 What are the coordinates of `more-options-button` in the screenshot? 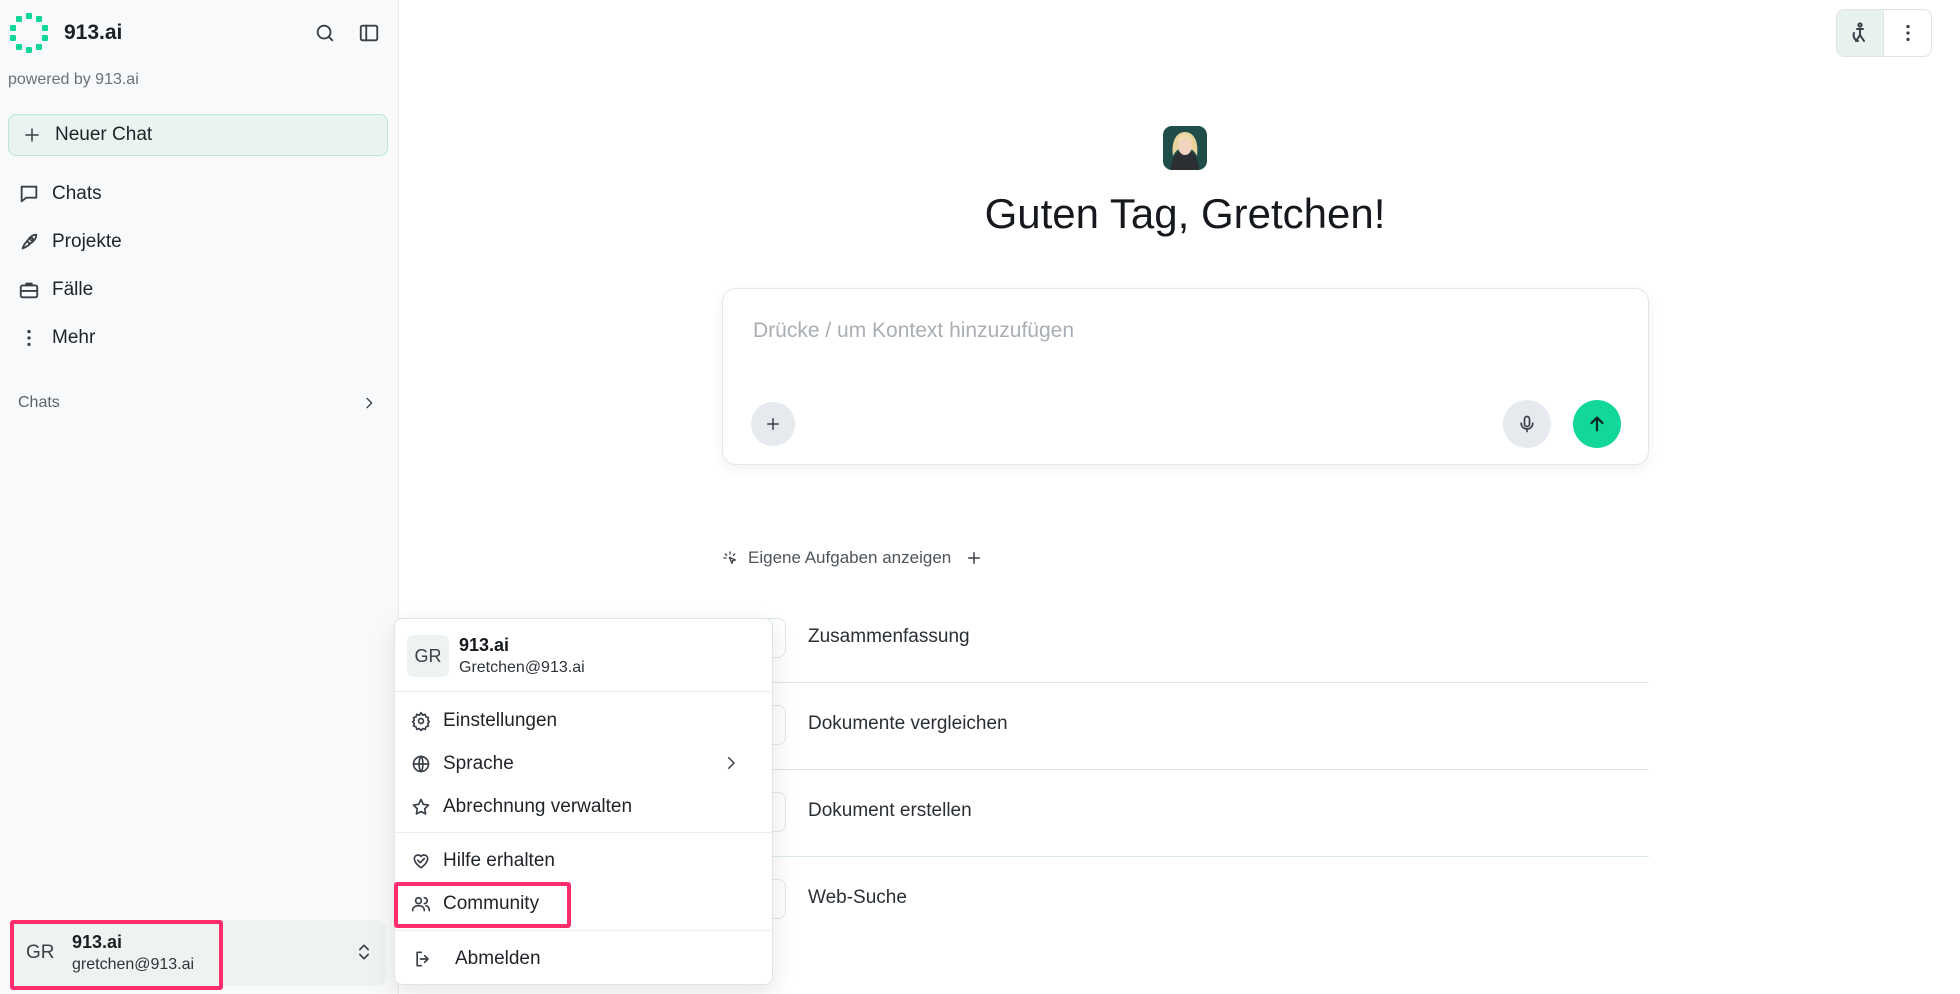 It's located at (1907, 33).